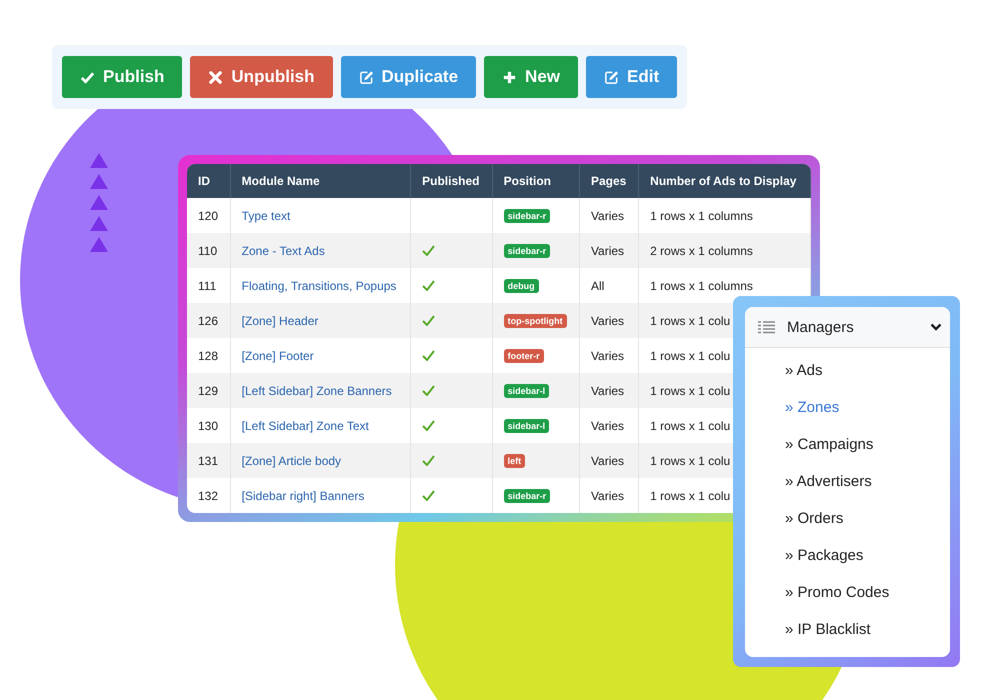  Describe the element at coordinates (724, 181) in the screenshot. I see `column-header: Number of Ads to Display` at that location.